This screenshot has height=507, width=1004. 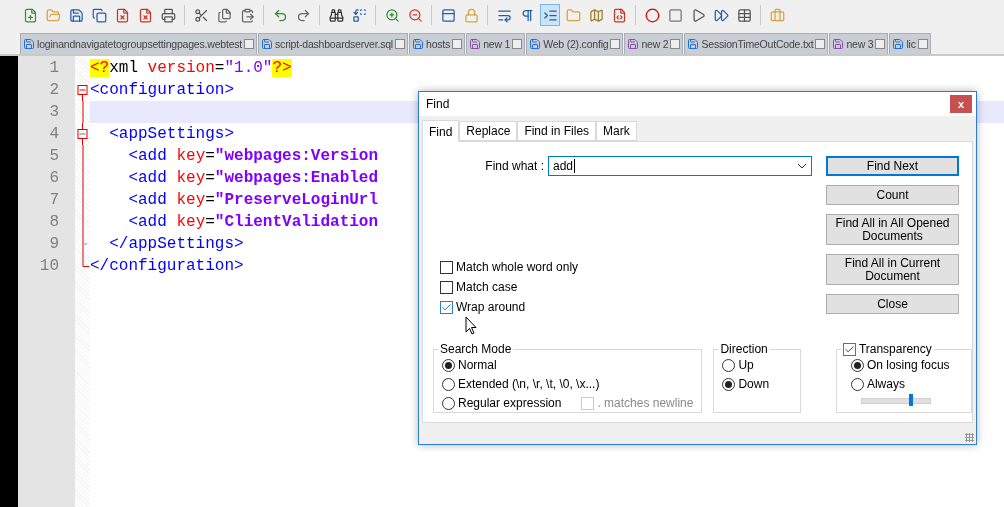 What do you see at coordinates (859, 43) in the screenshot?
I see `file-tab: new 3` at bounding box center [859, 43].